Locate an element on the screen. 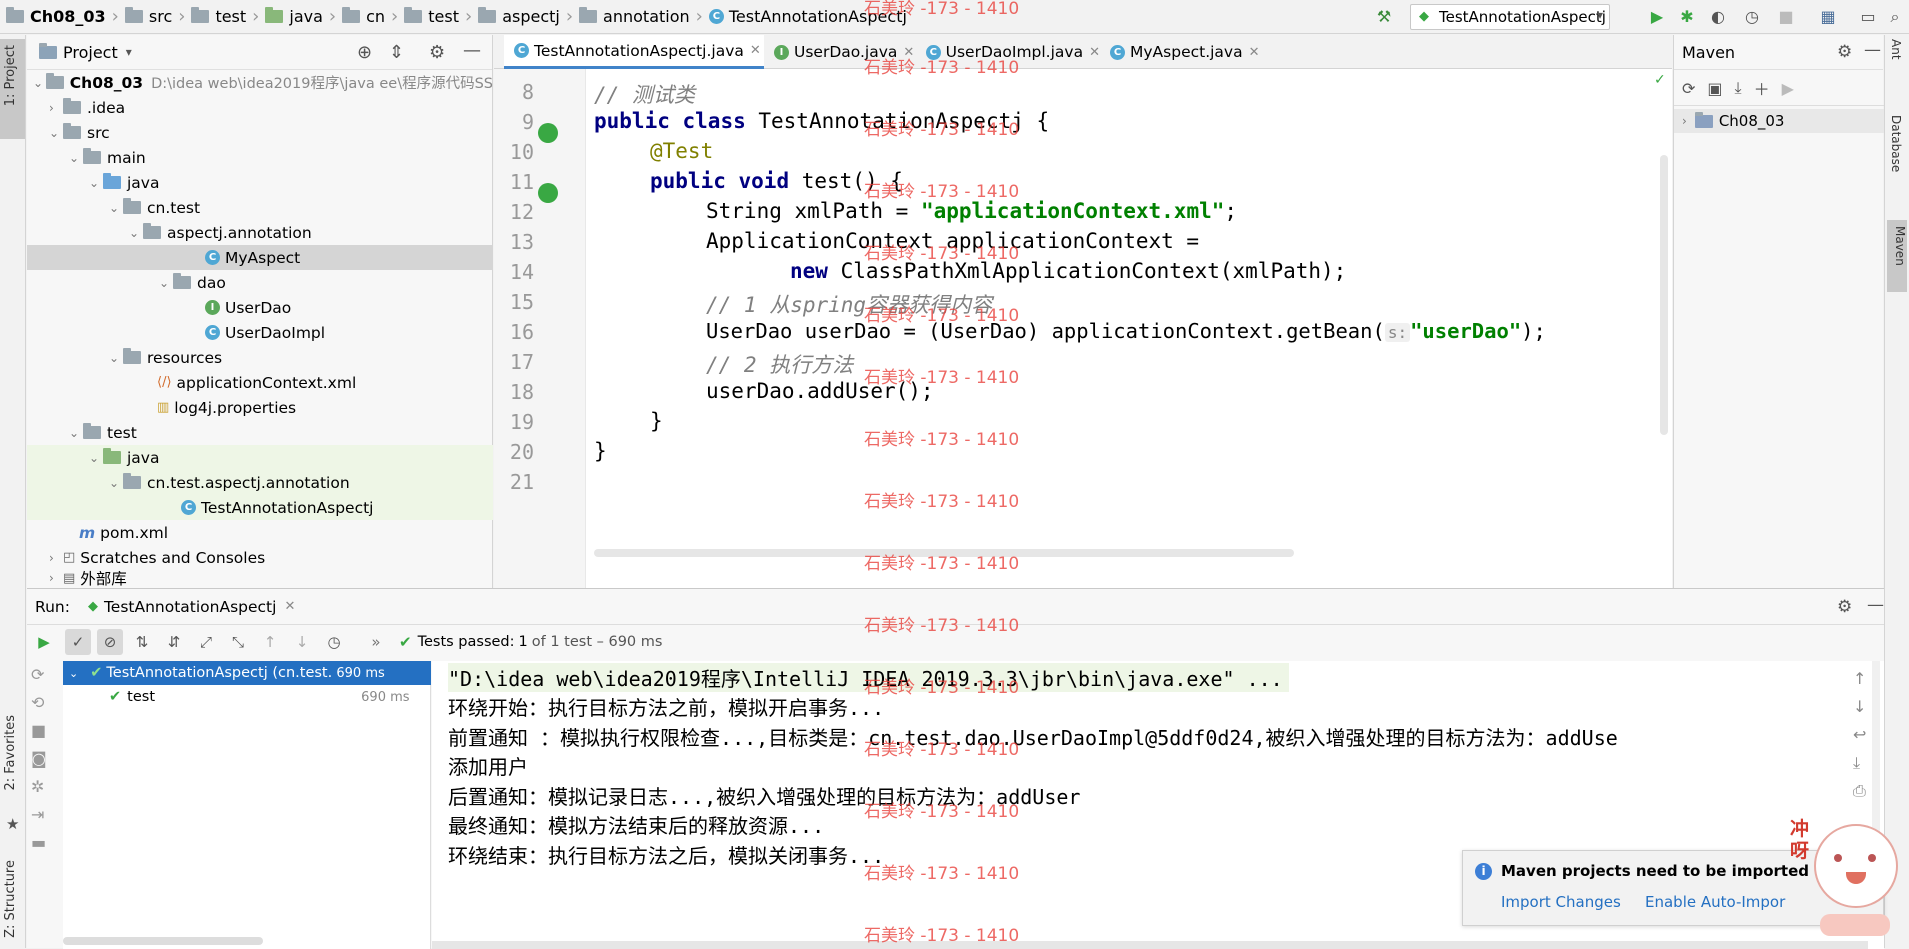  tree-item-external-libraries: › ▤ 外部库 is located at coordinates (260, 578).